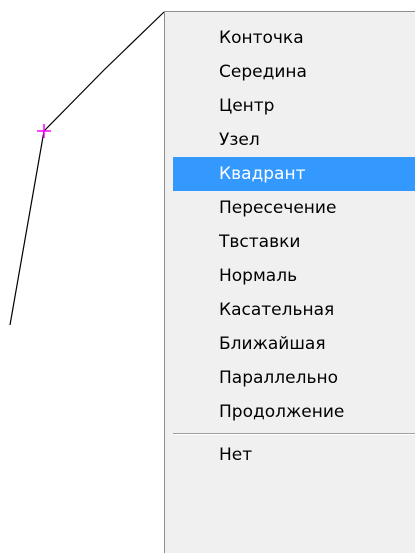 This screenshot has height=553, width=415. What do you see at coordinates (258, 276) in the screenshot?
I see `menu-item-label: Нормаль` at bounding box center [258, 276].